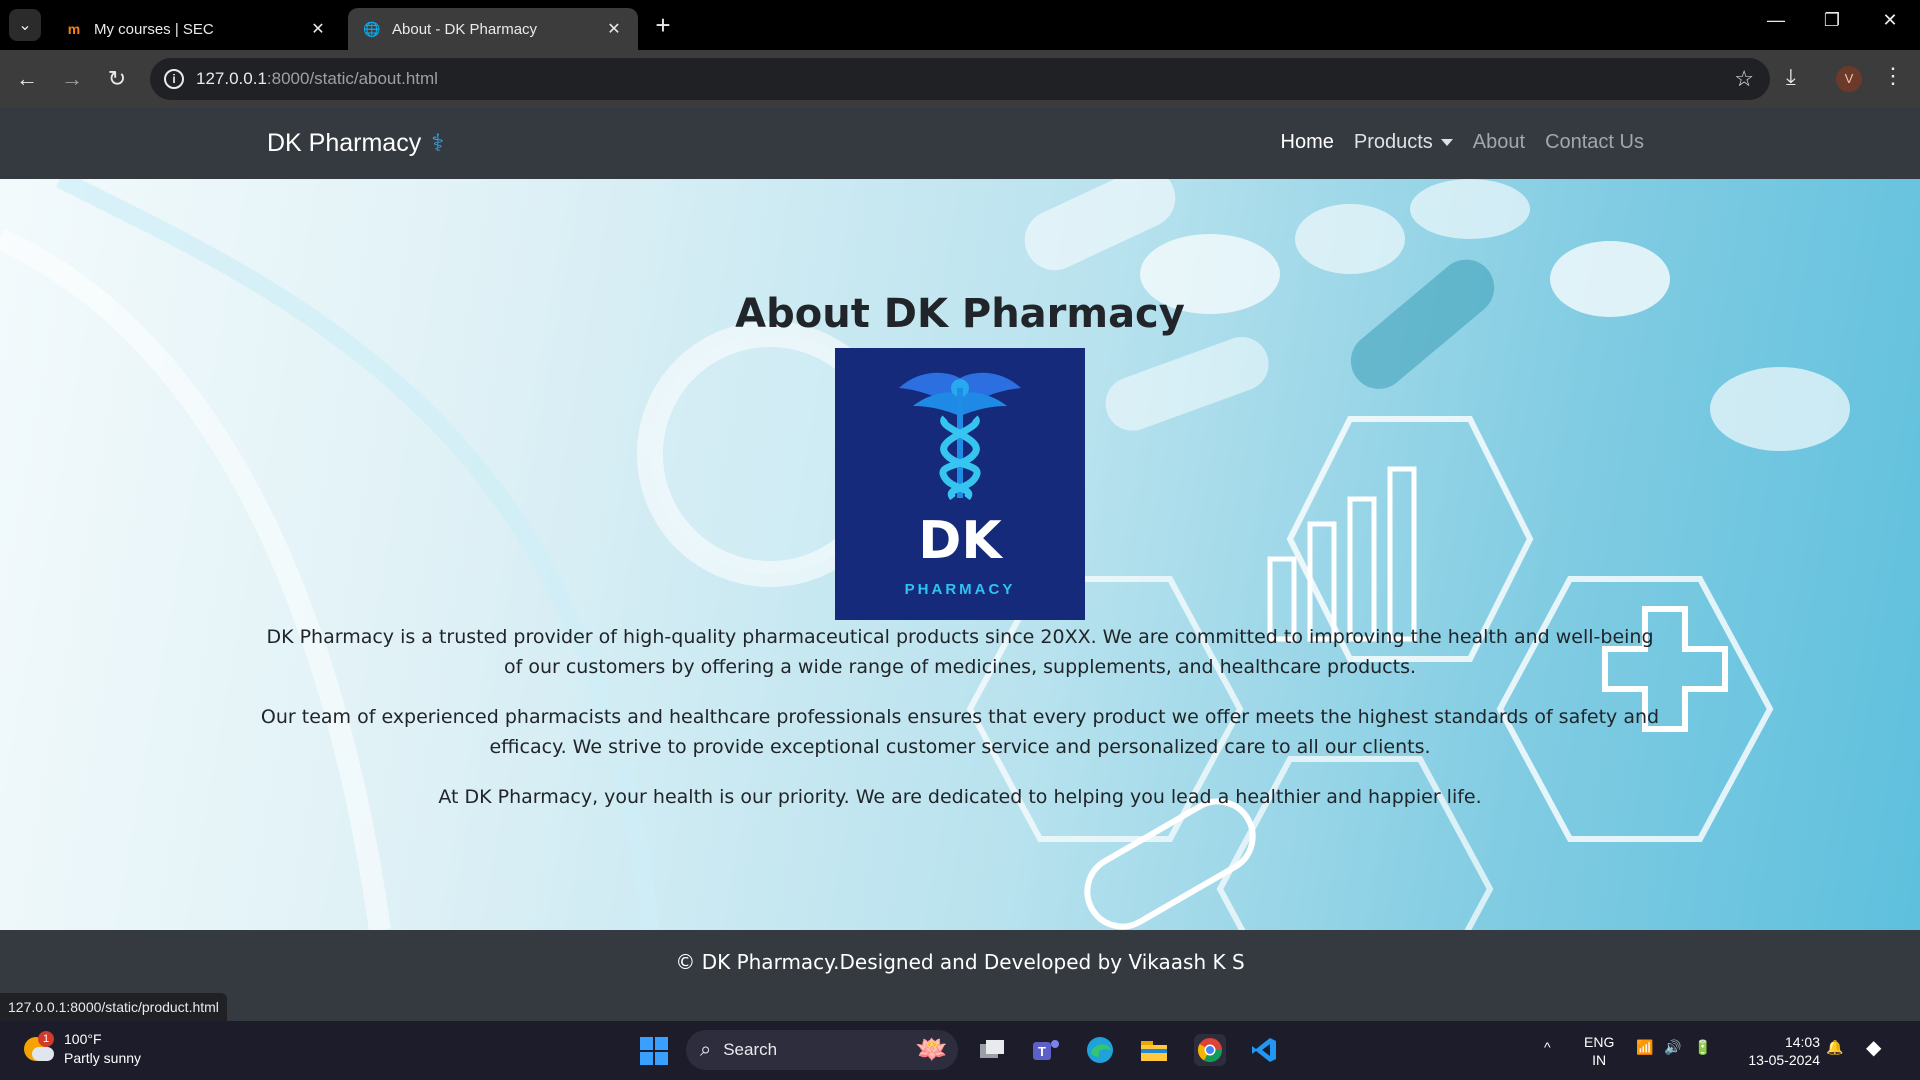 This screenshot has width=1920, height=1080. What do you see at coordinates (103, 1058) in the screenshot?
I see `weather-desc: Partly sunny` at bounding box center [103, 1058].